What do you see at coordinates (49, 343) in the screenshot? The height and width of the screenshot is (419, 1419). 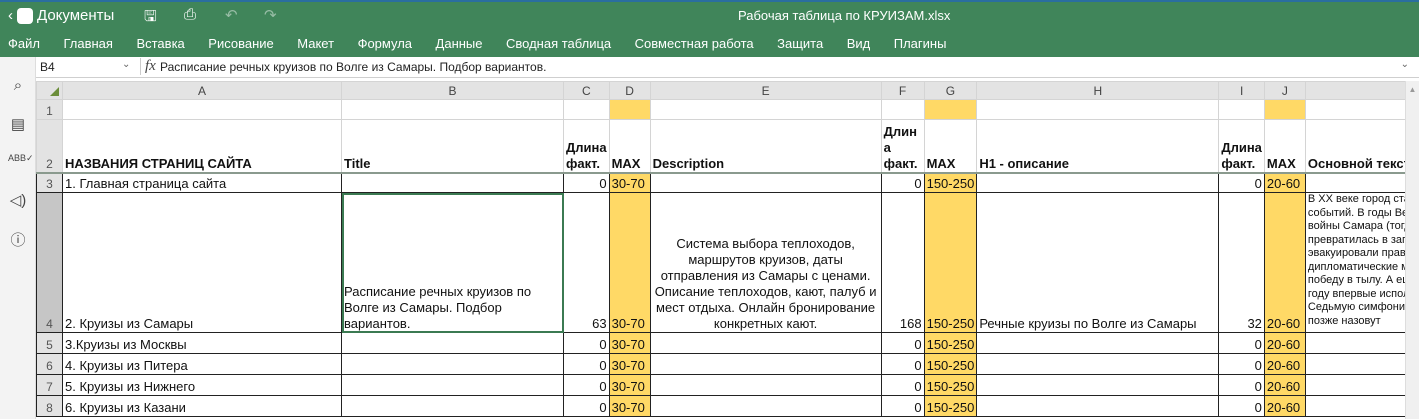 I see `row-header: 5` at bounding box center [49, 343].